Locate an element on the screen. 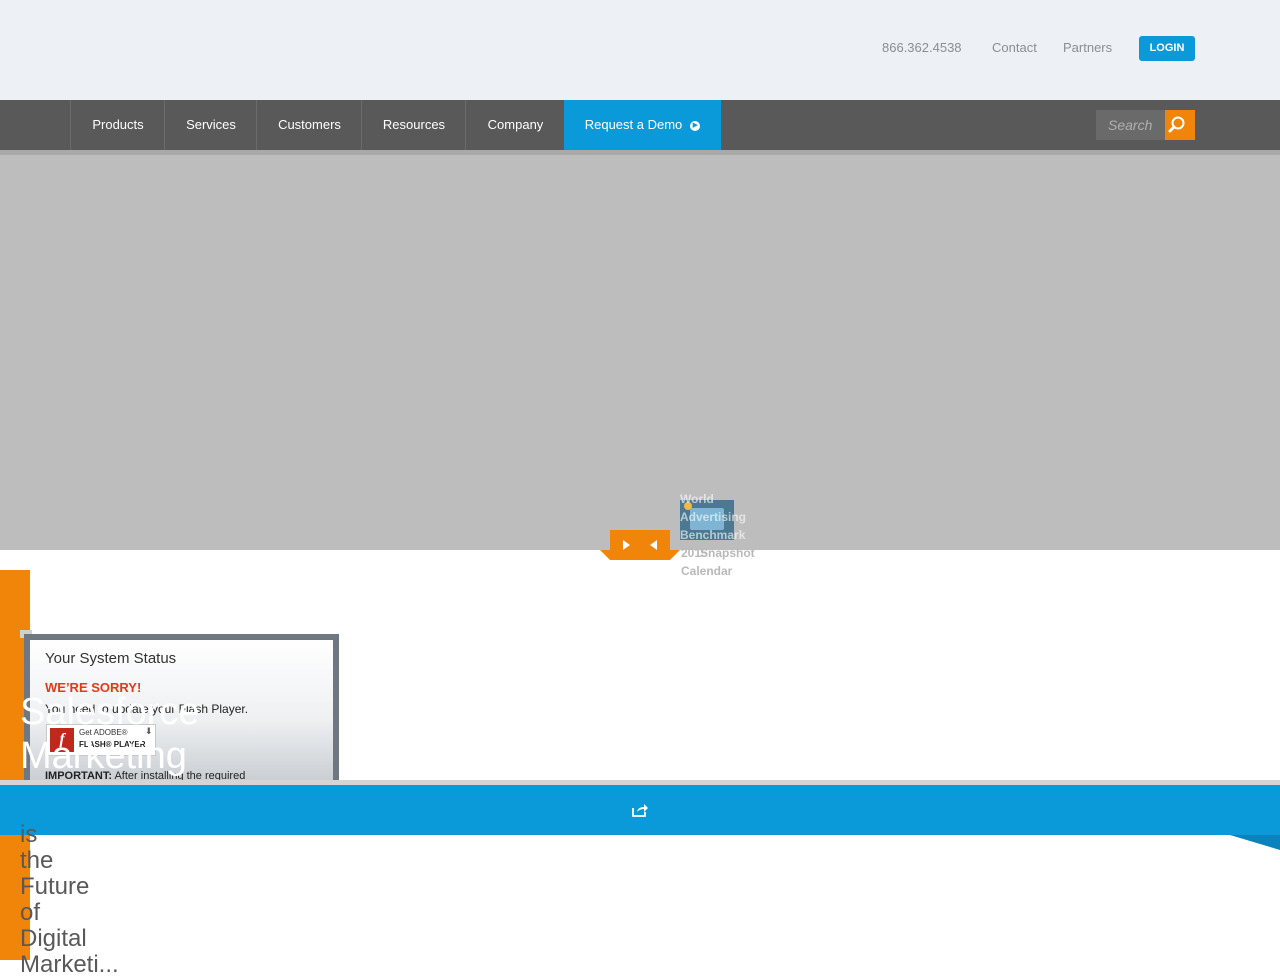  thumbnail-caption-snapshot: Snapshot is located at coordinates (727, 553).